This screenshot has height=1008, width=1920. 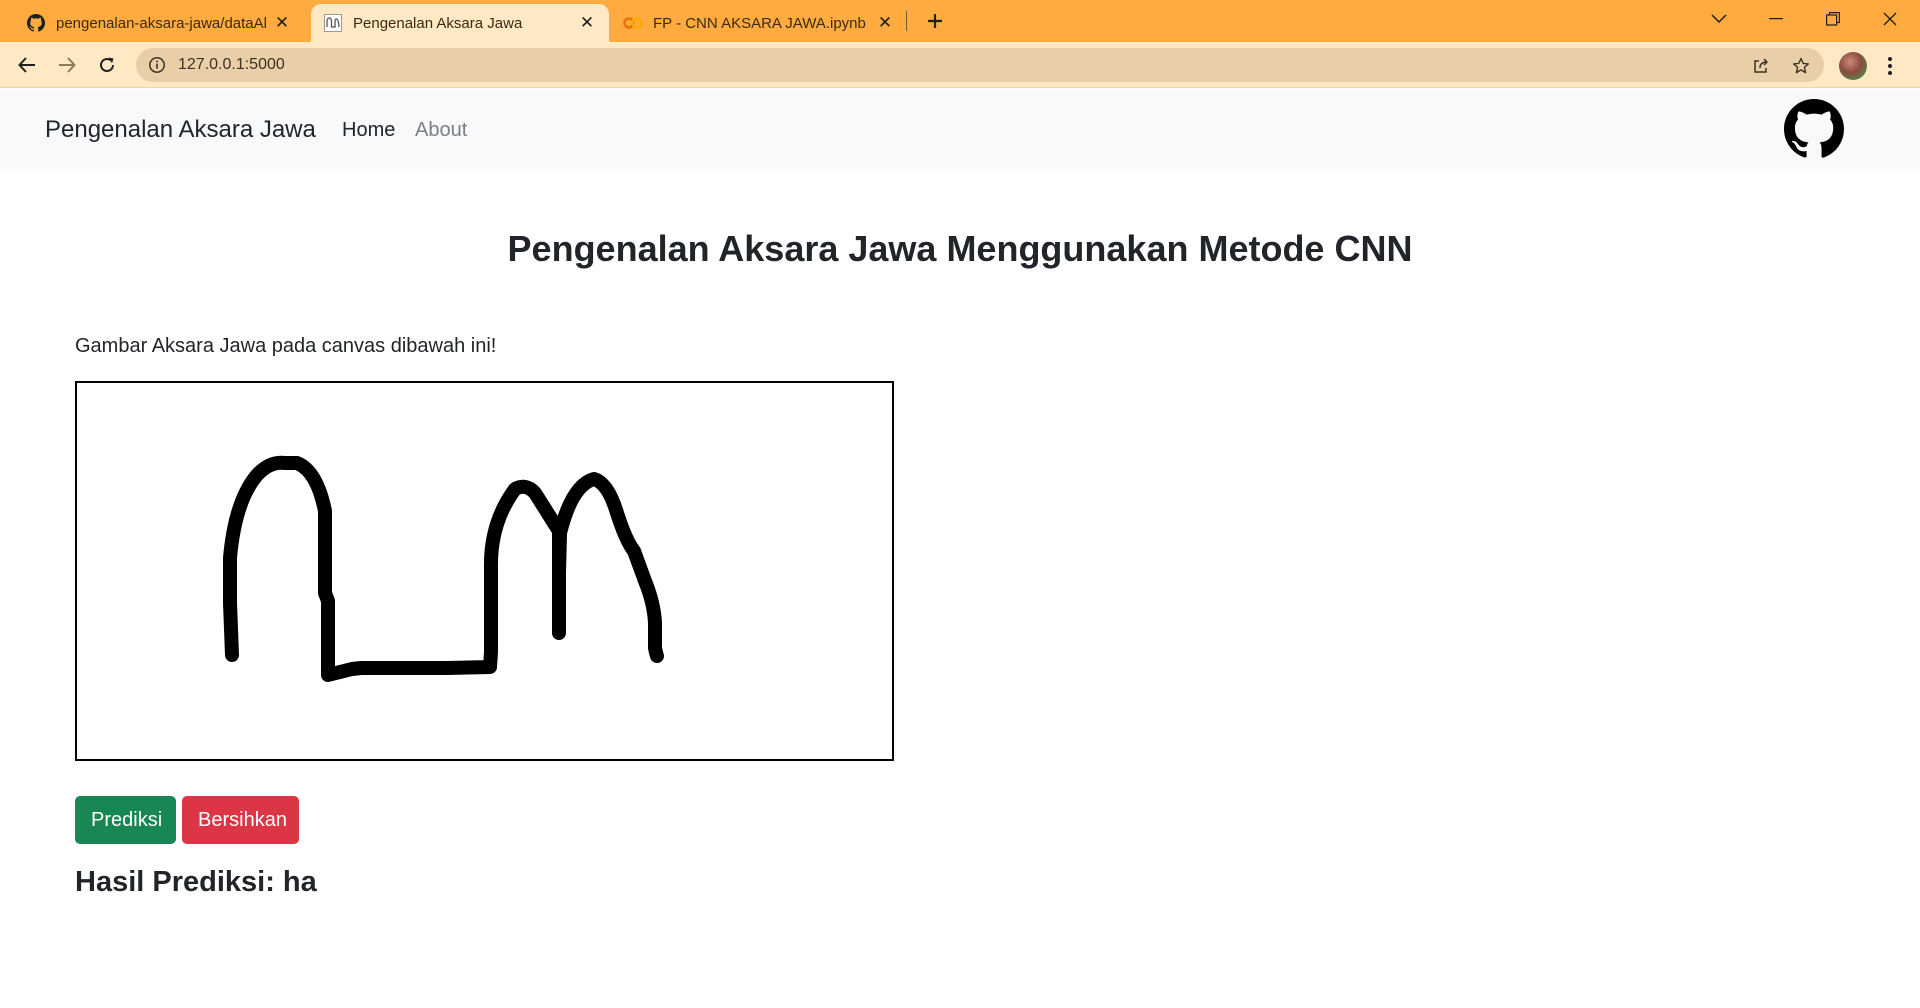 What do you see at coordinates (441, 130) in the screenshot?
I see `nav-link-about: About` at bounding box center [441, 130].